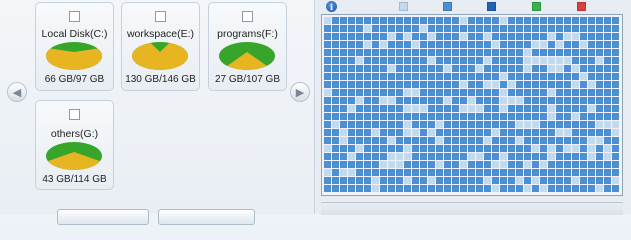 The width and height of the screenshot is (631, 240). Describe the element at coordinates (17, 92) in the screenshot. I see `scroll-left-button: ◀` at that location.